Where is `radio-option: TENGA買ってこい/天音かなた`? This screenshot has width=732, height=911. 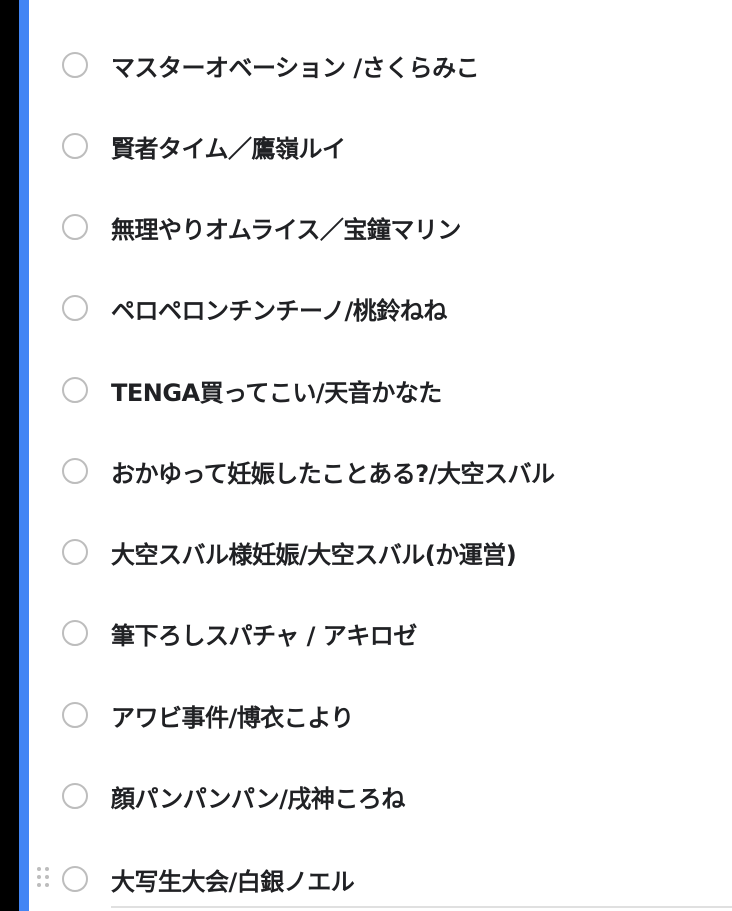 radio-option: TENGA買ってこい/天音かなた is located at coordinates (380, 390).